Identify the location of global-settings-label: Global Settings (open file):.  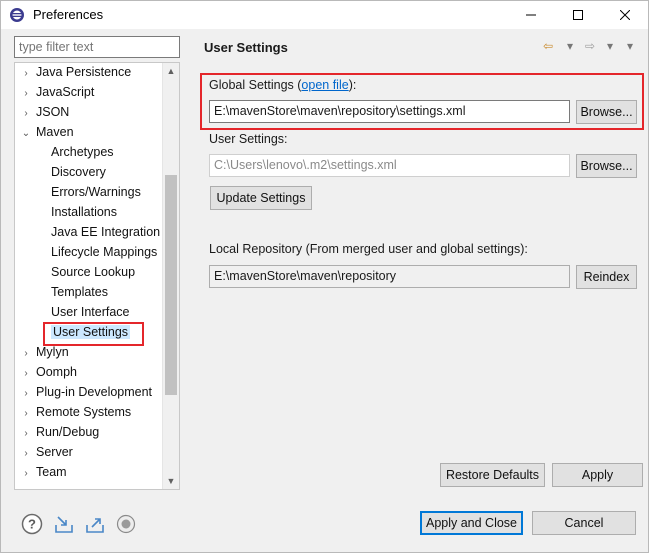
(282, 85).